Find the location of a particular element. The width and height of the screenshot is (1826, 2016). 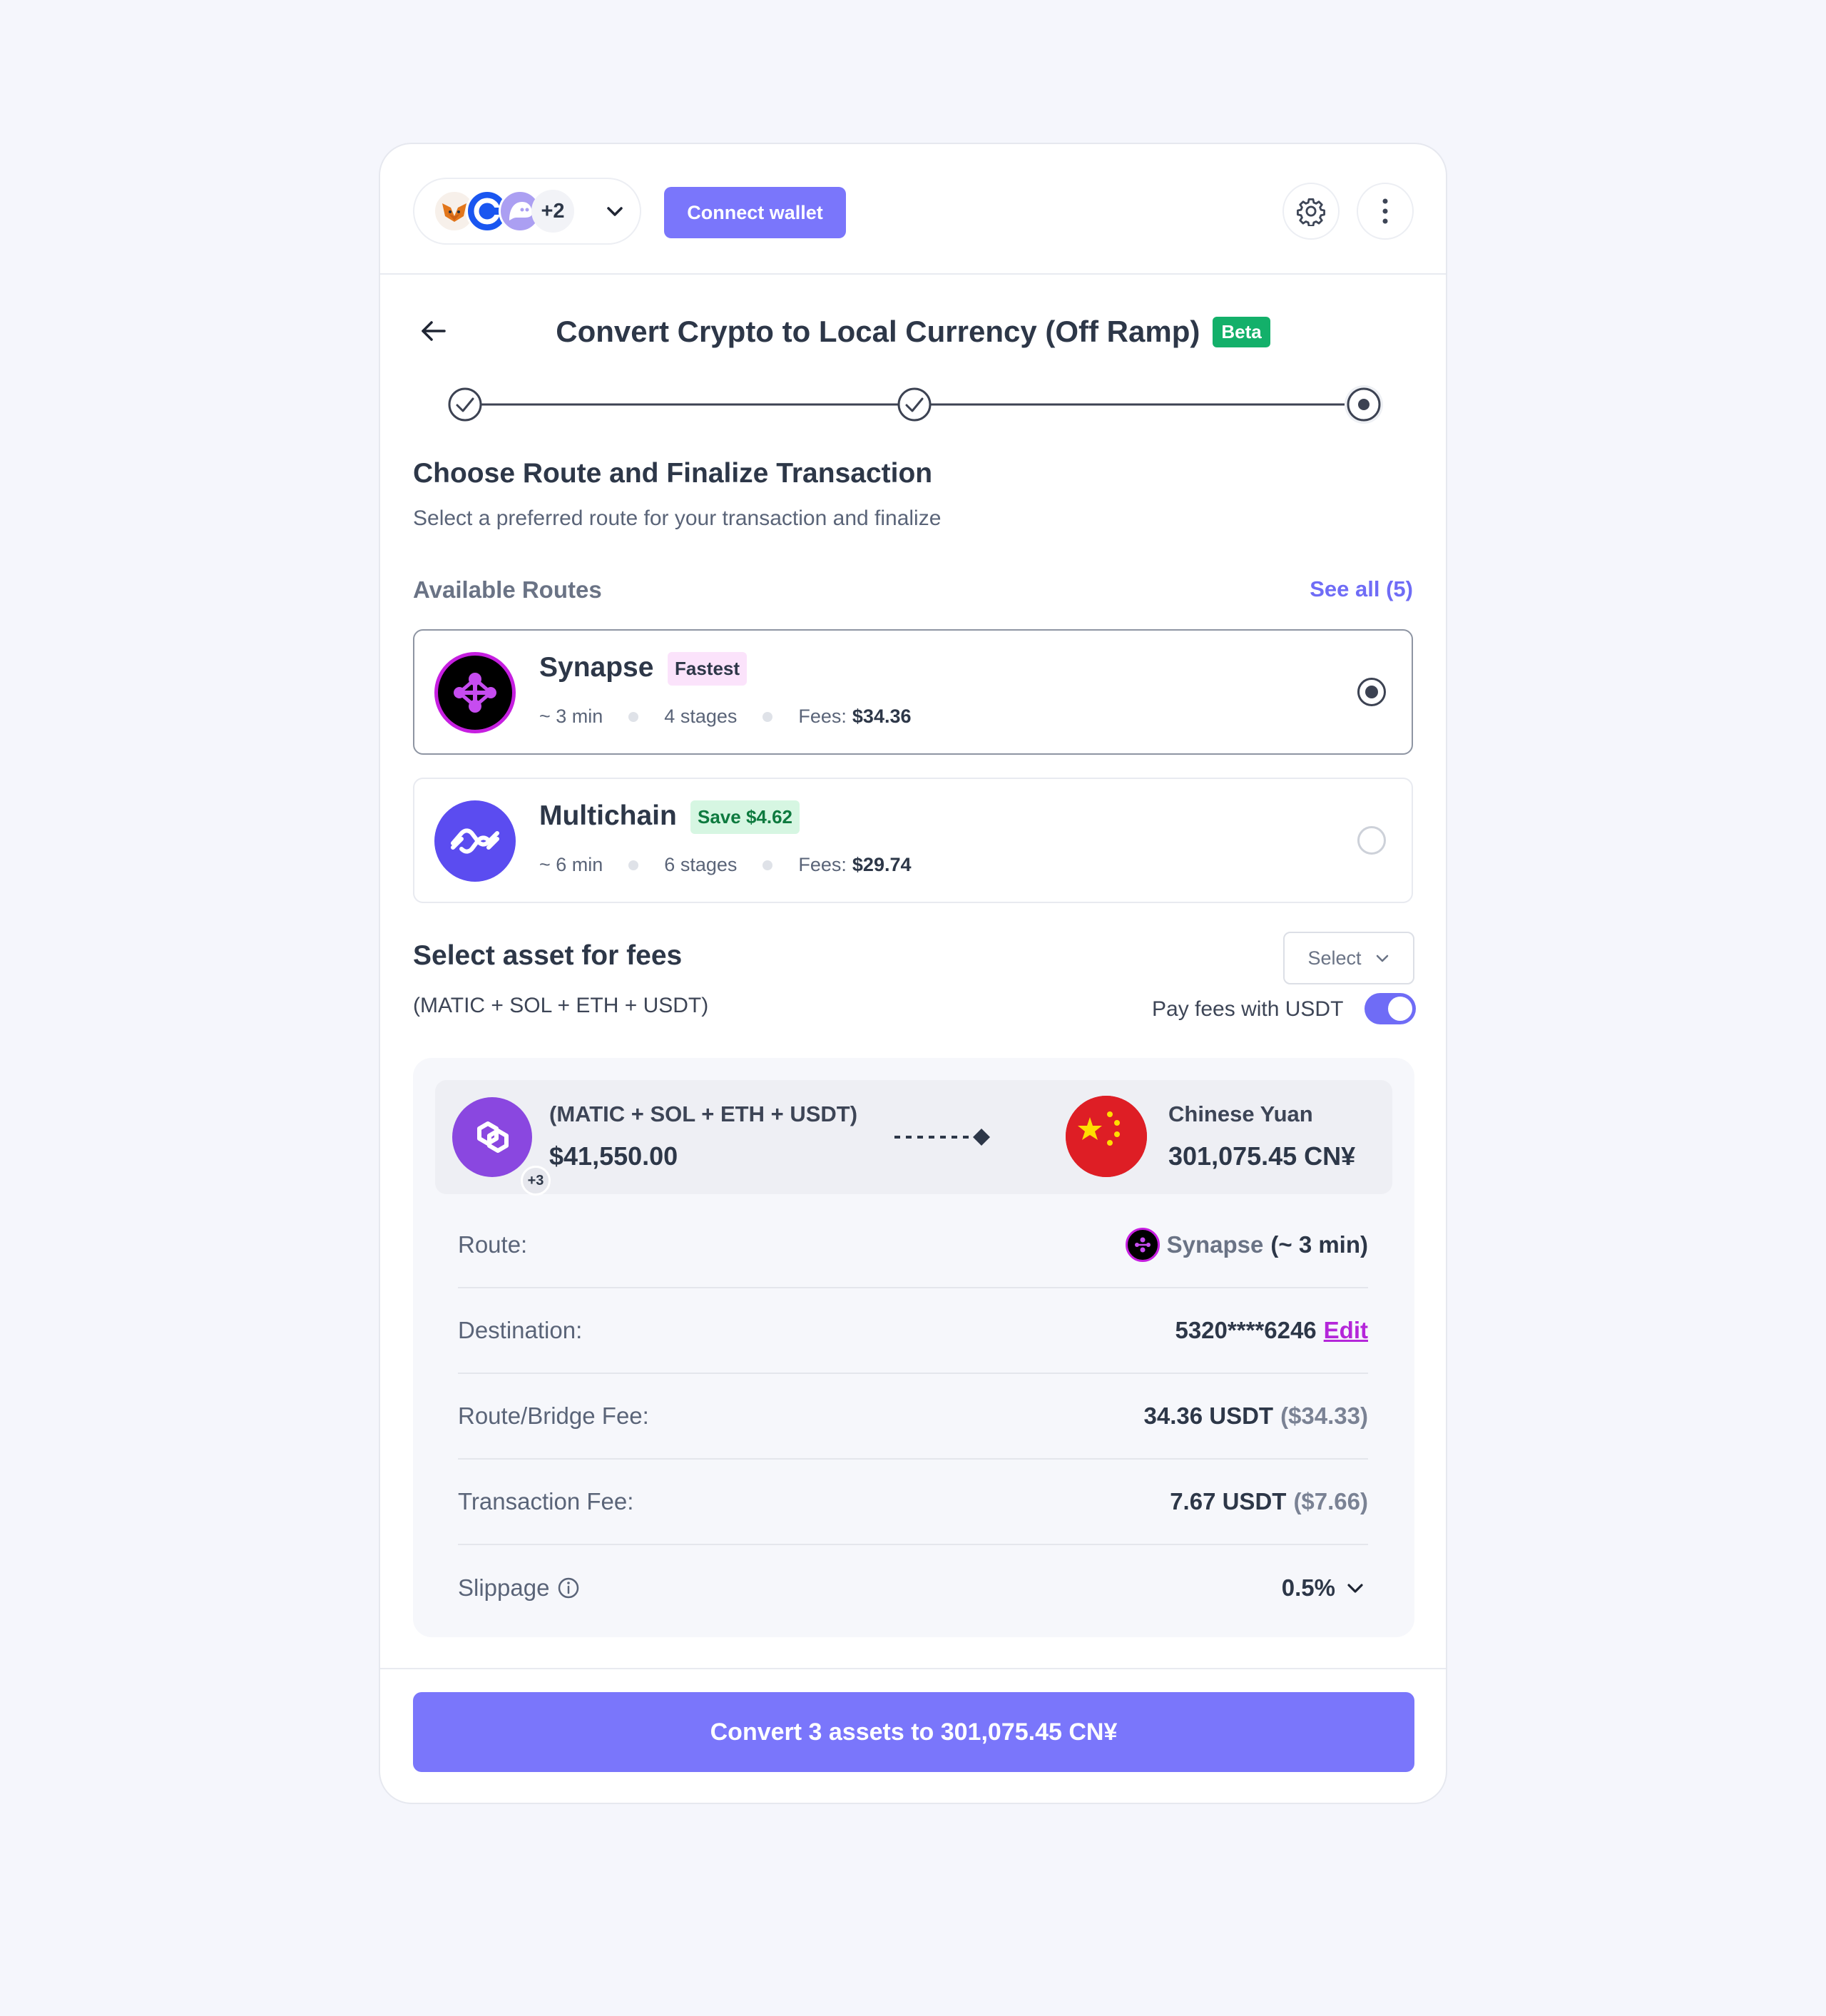

settings-button is located at coordinates (1311, 211).